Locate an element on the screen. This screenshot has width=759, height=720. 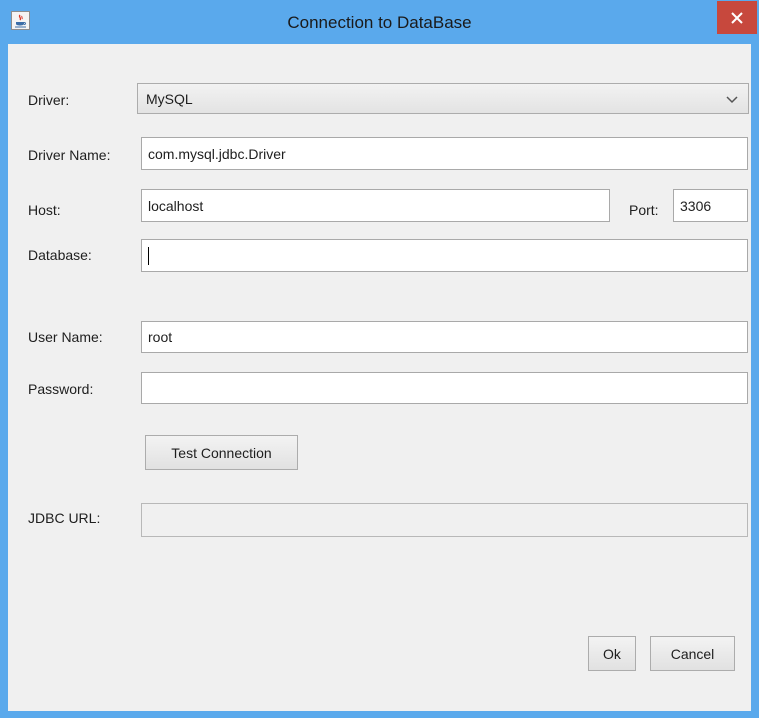
window-title: Connection to DataBase is located at coordinates (379, 22).